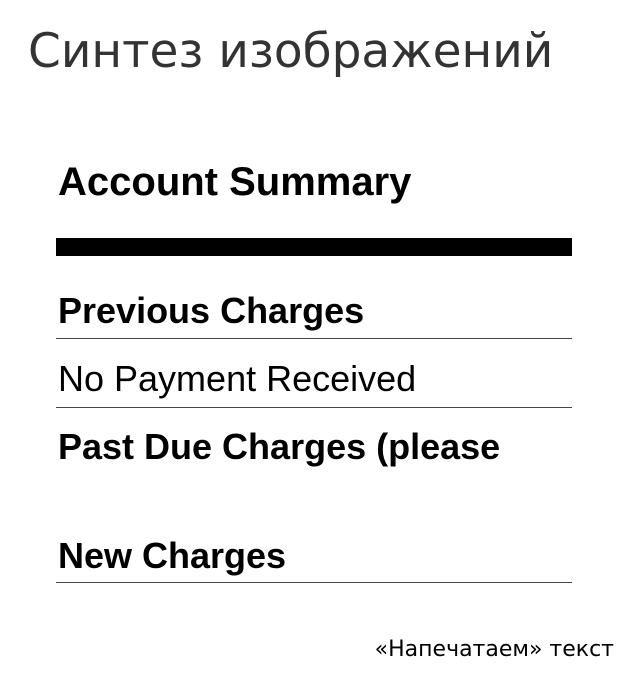  What do you see at coordinates (172, 555) in the screenshot?
I see `row-new-charges: New Charges` at bounding box center [172, 555].